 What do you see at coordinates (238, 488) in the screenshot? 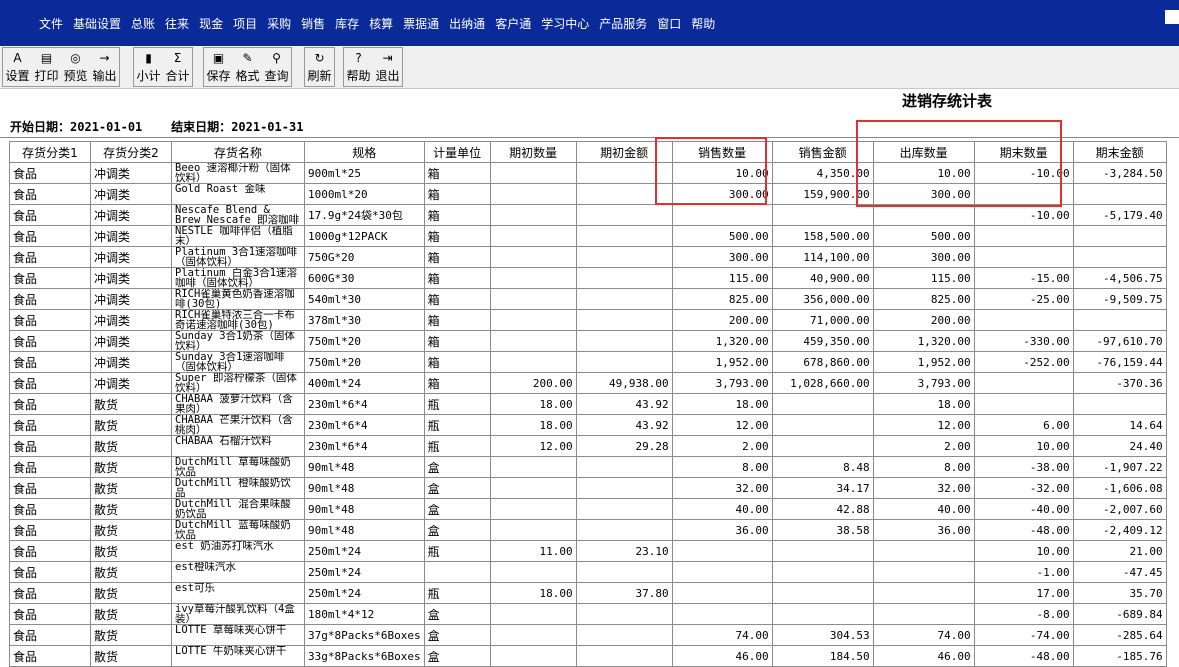
I see `table-cell: DutchMill 橙味酸奶饮品` at bounding box center [238, 488].